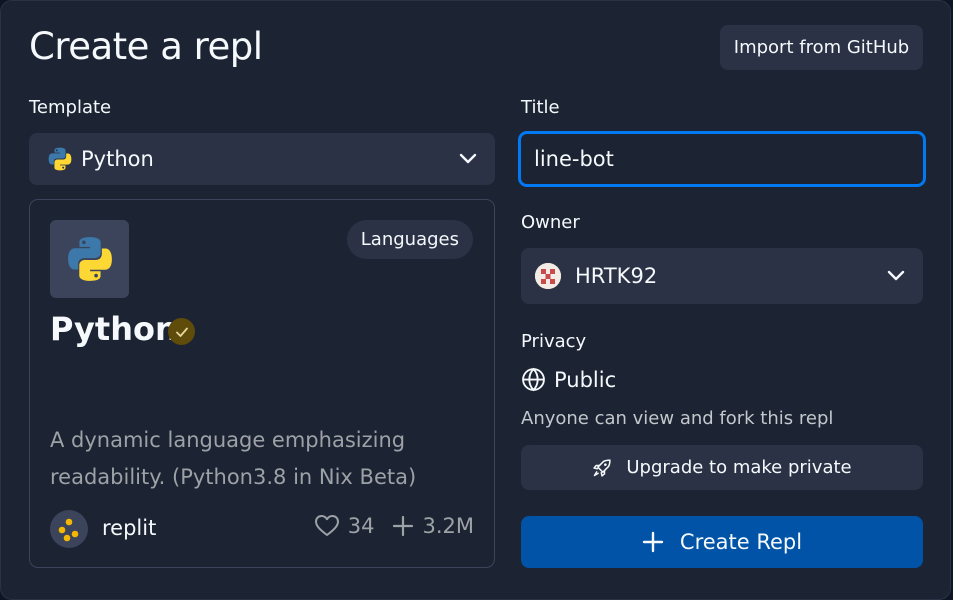  I want to click on forks-count: 3.2M, so click(448, 526).